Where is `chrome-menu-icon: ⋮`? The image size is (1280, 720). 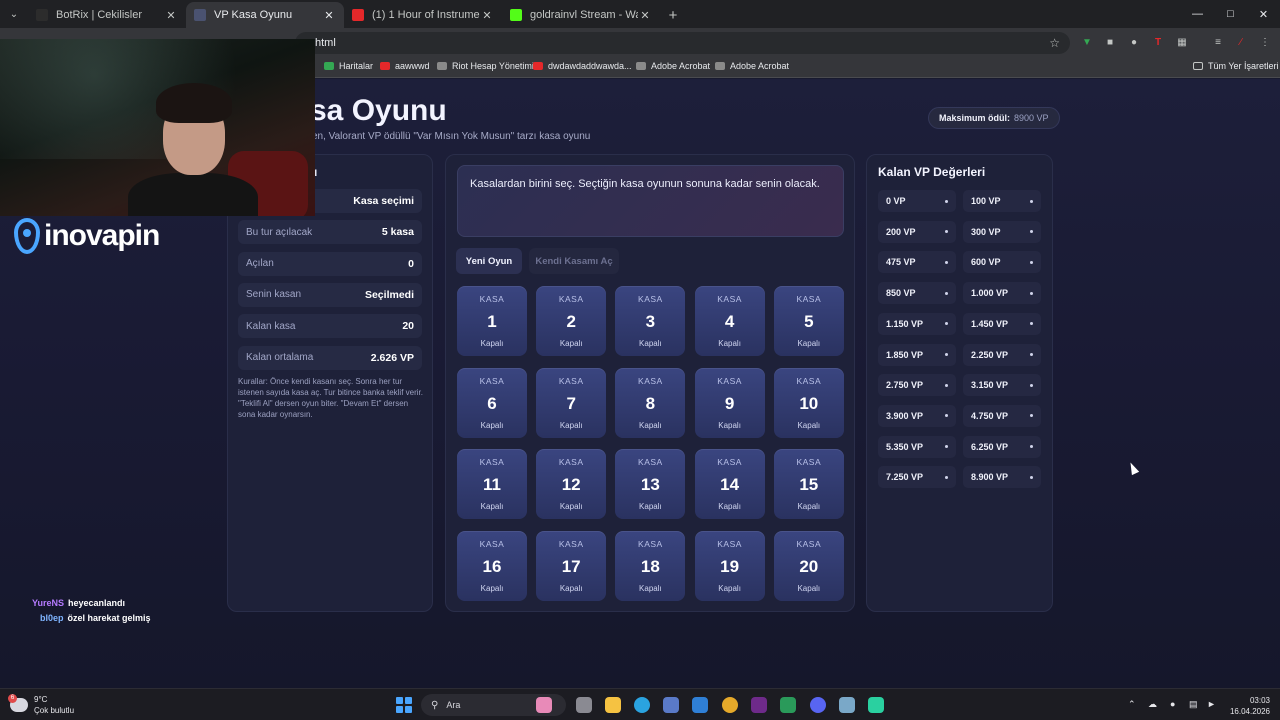
chrome-menu-icon: ⋮ is located at coordinates (1265, 42).